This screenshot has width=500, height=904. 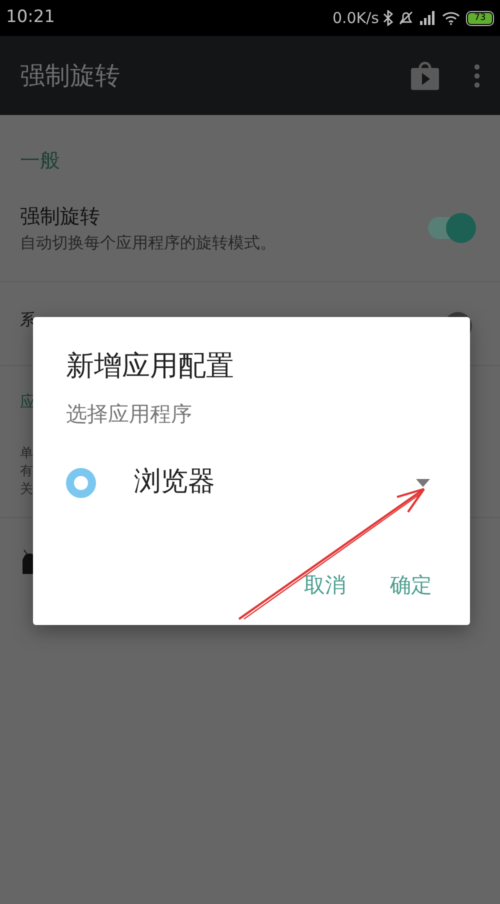 What do you see at coordinates (477, 76) in the screenshot?
I see `more-options-icon` at bounding box center [477, 76].